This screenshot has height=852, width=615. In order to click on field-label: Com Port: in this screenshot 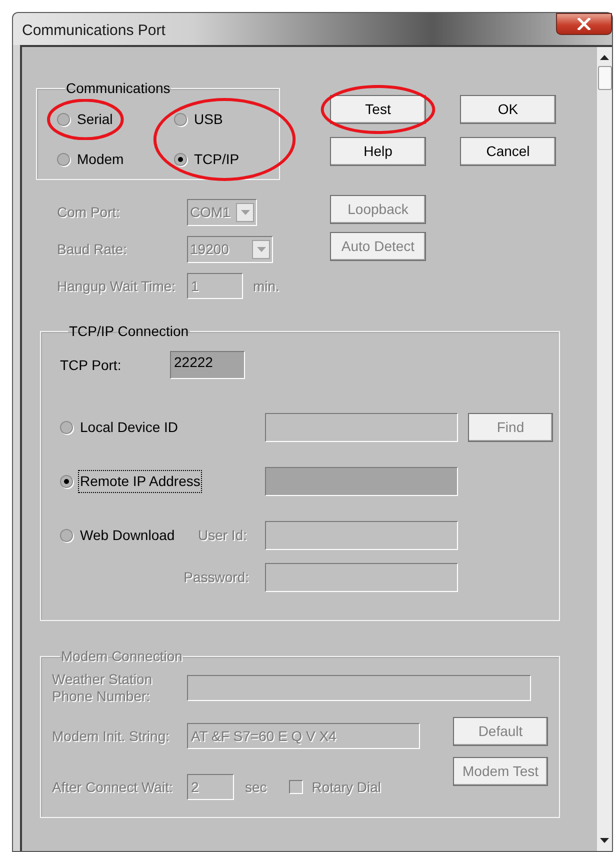, I will do `click(89, 212)`.